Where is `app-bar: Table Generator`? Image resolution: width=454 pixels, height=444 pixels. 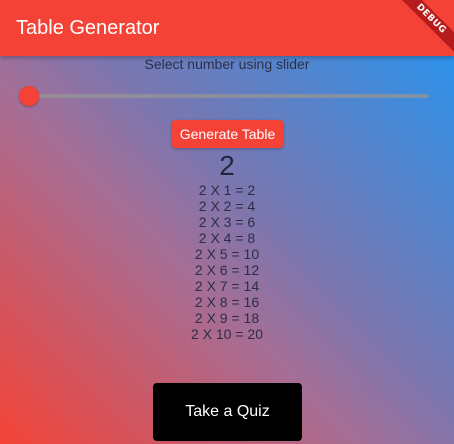
app-bar: Table Generator is located at coordinates (227, 28).